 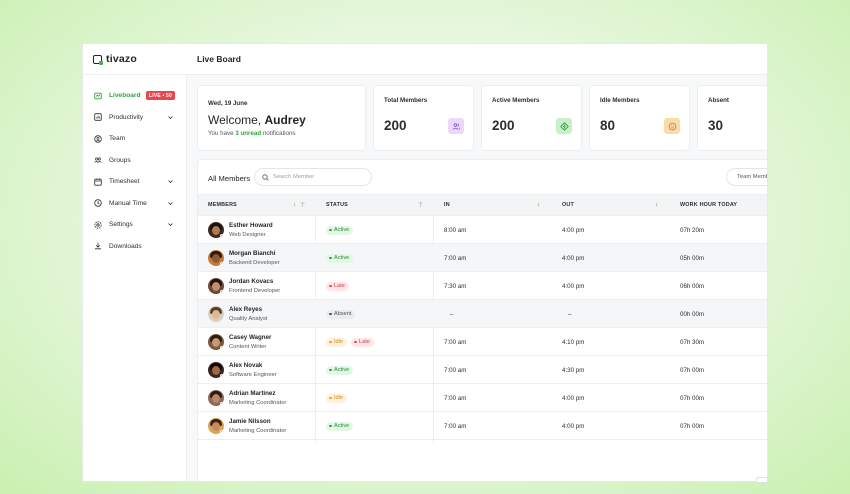 I want to click on live-icon, so click(x=98, y=96).